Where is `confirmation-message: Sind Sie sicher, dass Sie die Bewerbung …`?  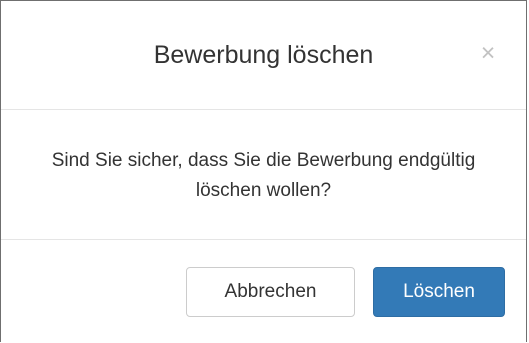 confirmation-message: Sind Sie sicher, dass Sie die Bewerbung … is located at coordinates (263, 175).